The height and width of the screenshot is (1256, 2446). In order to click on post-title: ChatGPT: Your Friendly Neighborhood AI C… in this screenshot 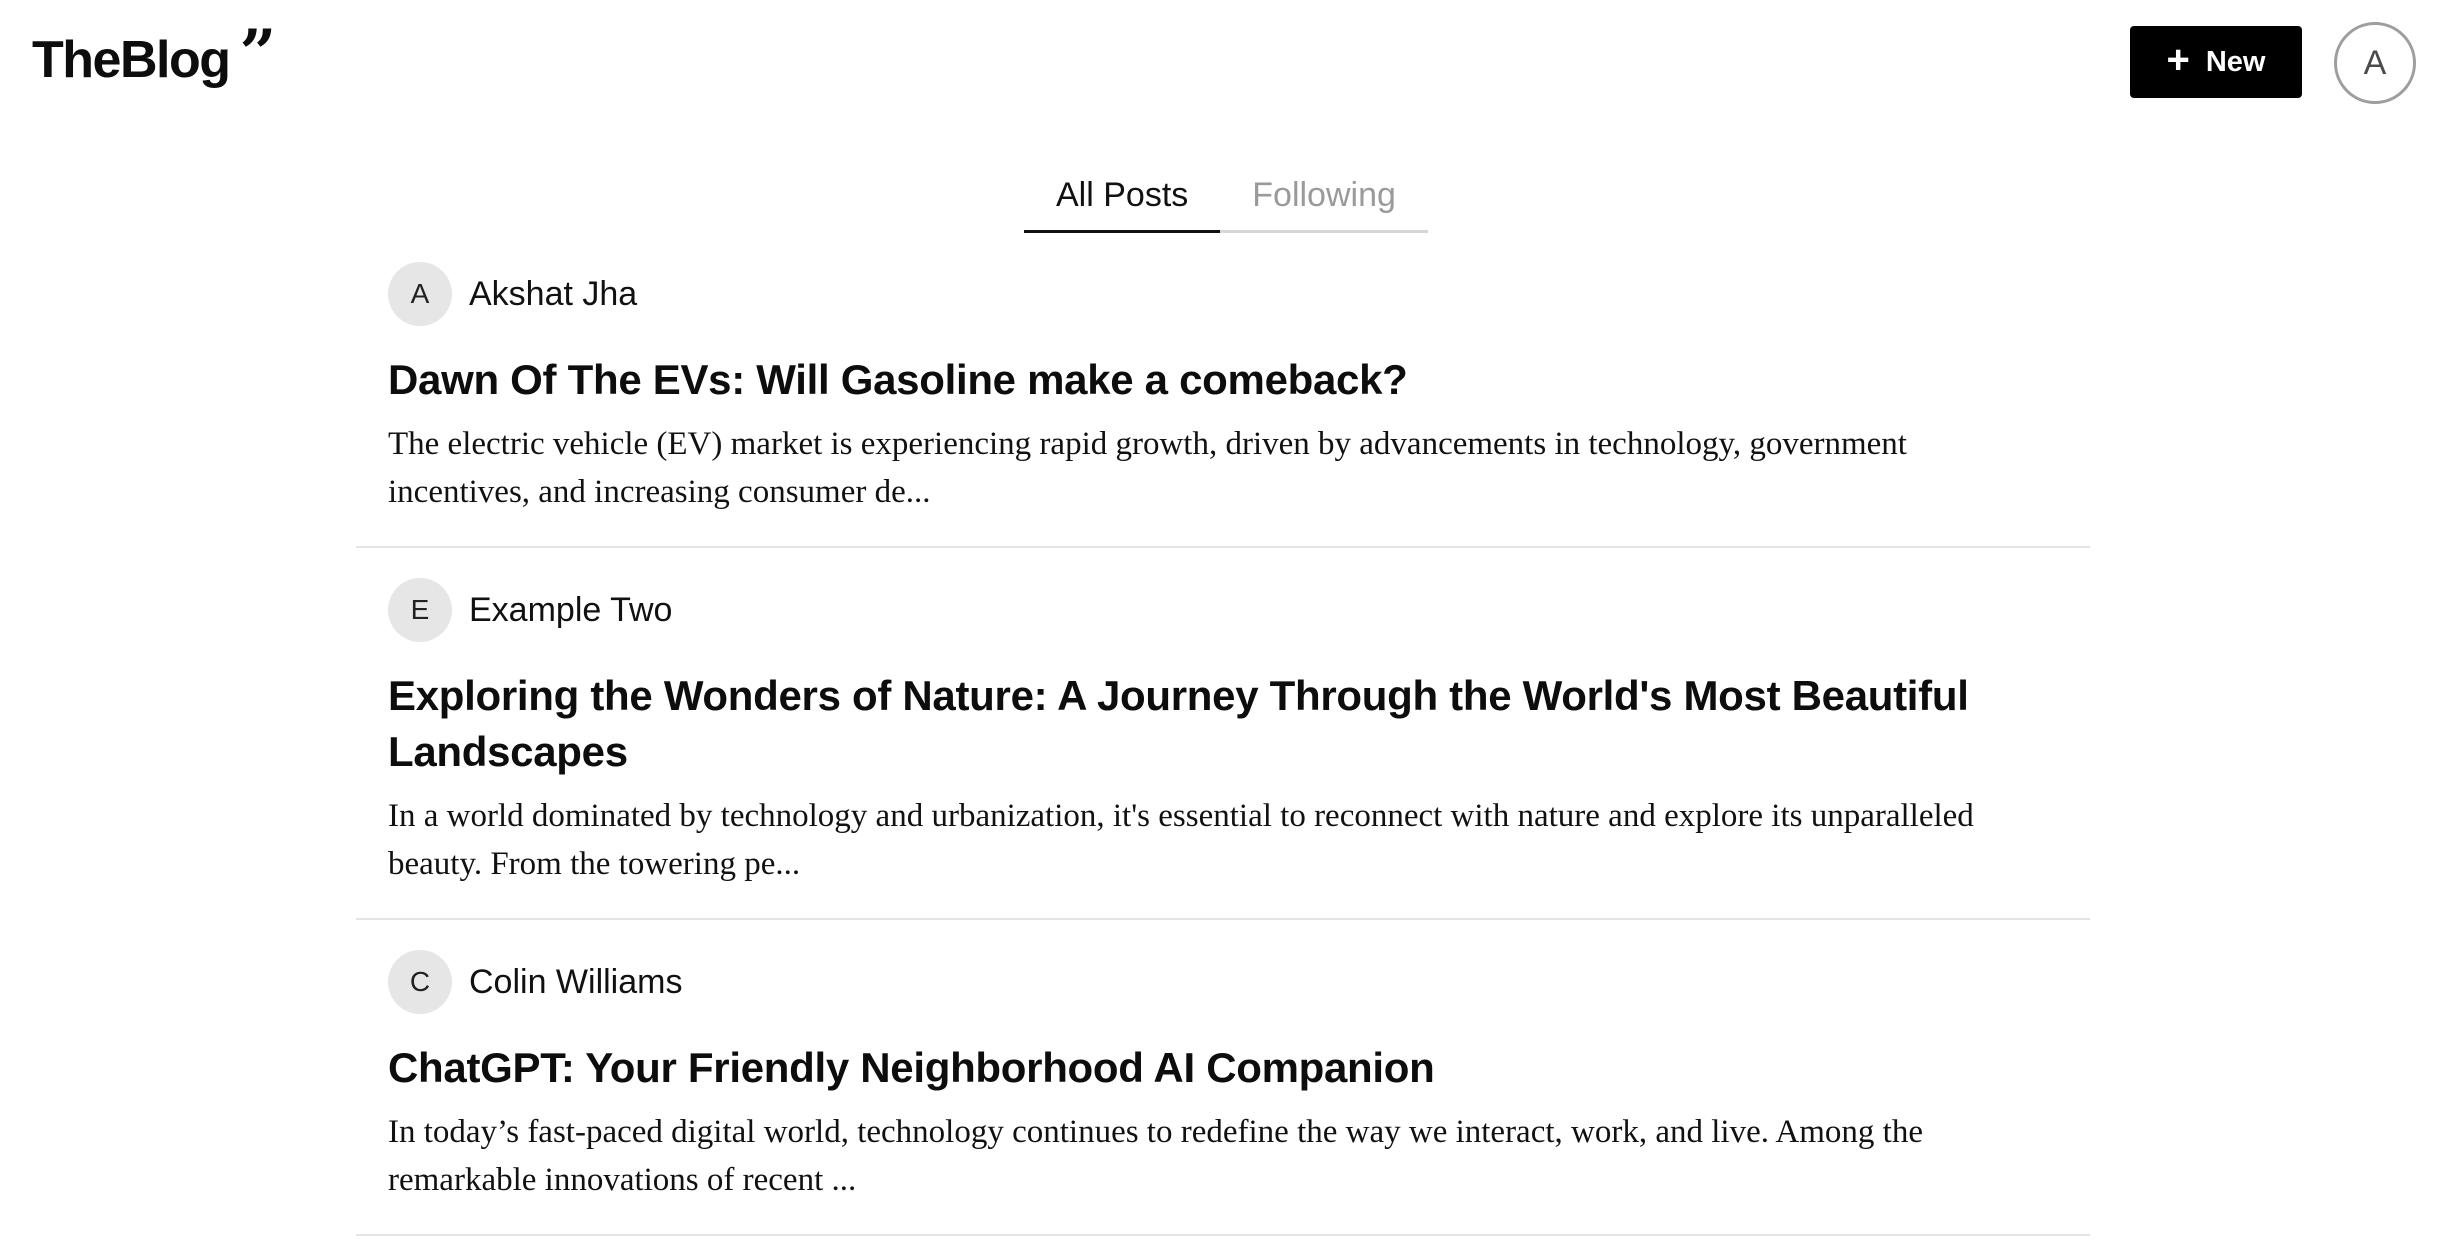, I will do `click(1223, 1068)`.